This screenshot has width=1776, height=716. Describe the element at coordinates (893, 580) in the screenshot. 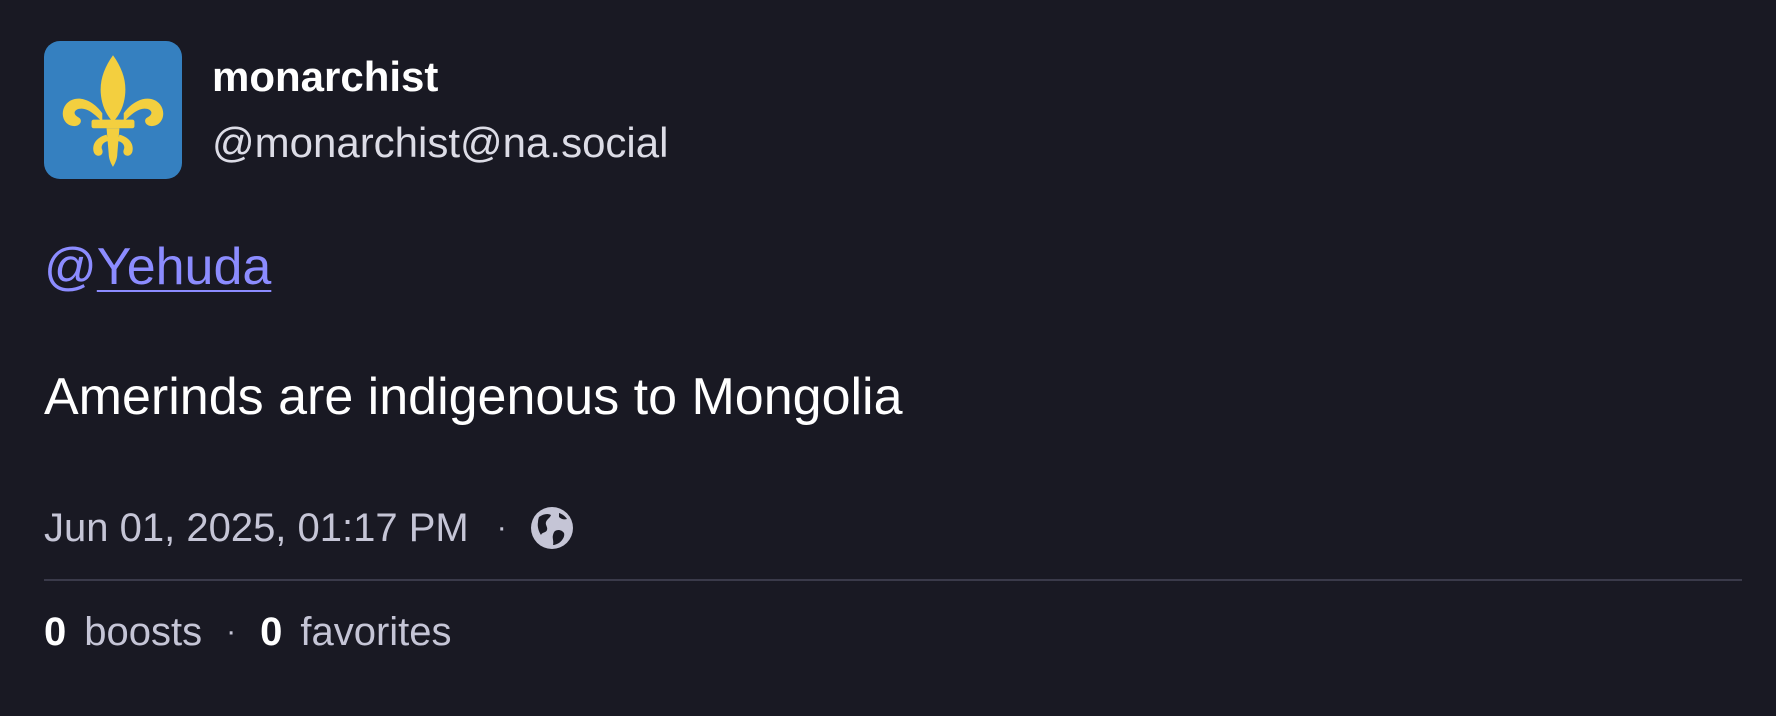

I see `divider` at that location.